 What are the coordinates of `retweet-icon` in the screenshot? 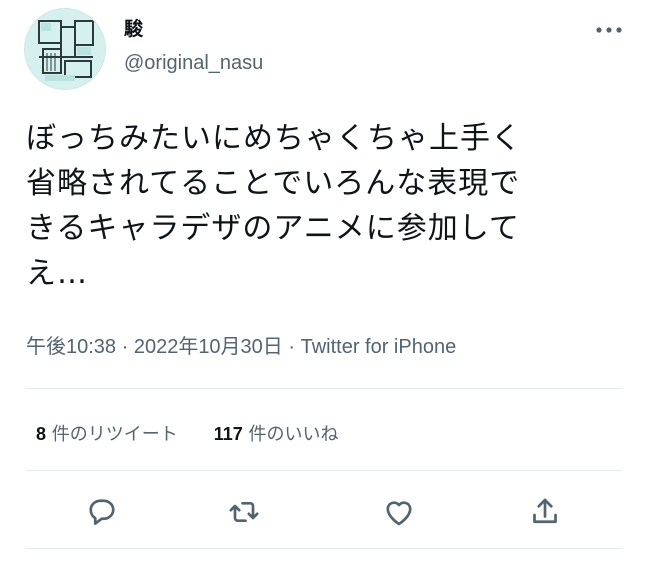 It's located at (244, 512).